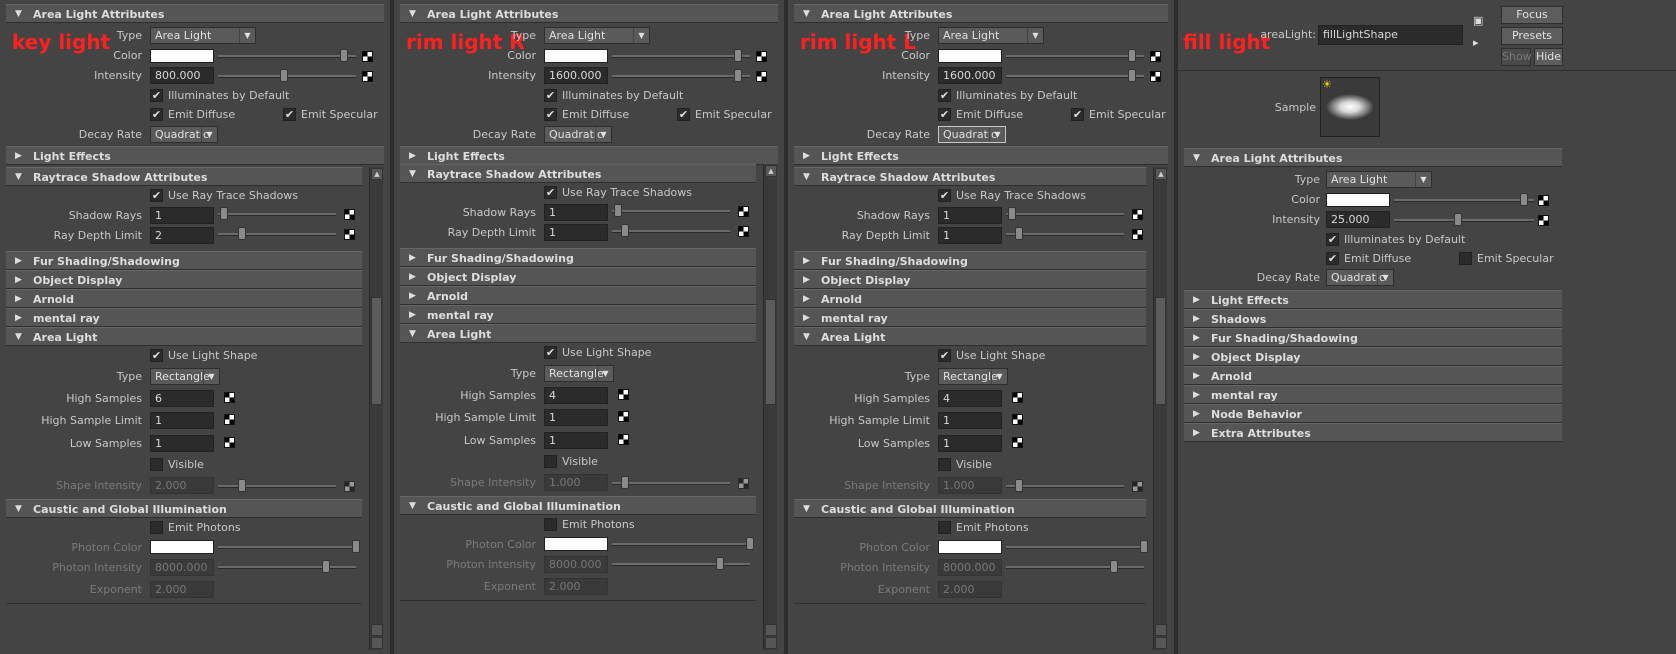  What do you see at coordinates (944, 464) in the screenshot?
I see `visible-checkbox` at bounding box center [944, 464].